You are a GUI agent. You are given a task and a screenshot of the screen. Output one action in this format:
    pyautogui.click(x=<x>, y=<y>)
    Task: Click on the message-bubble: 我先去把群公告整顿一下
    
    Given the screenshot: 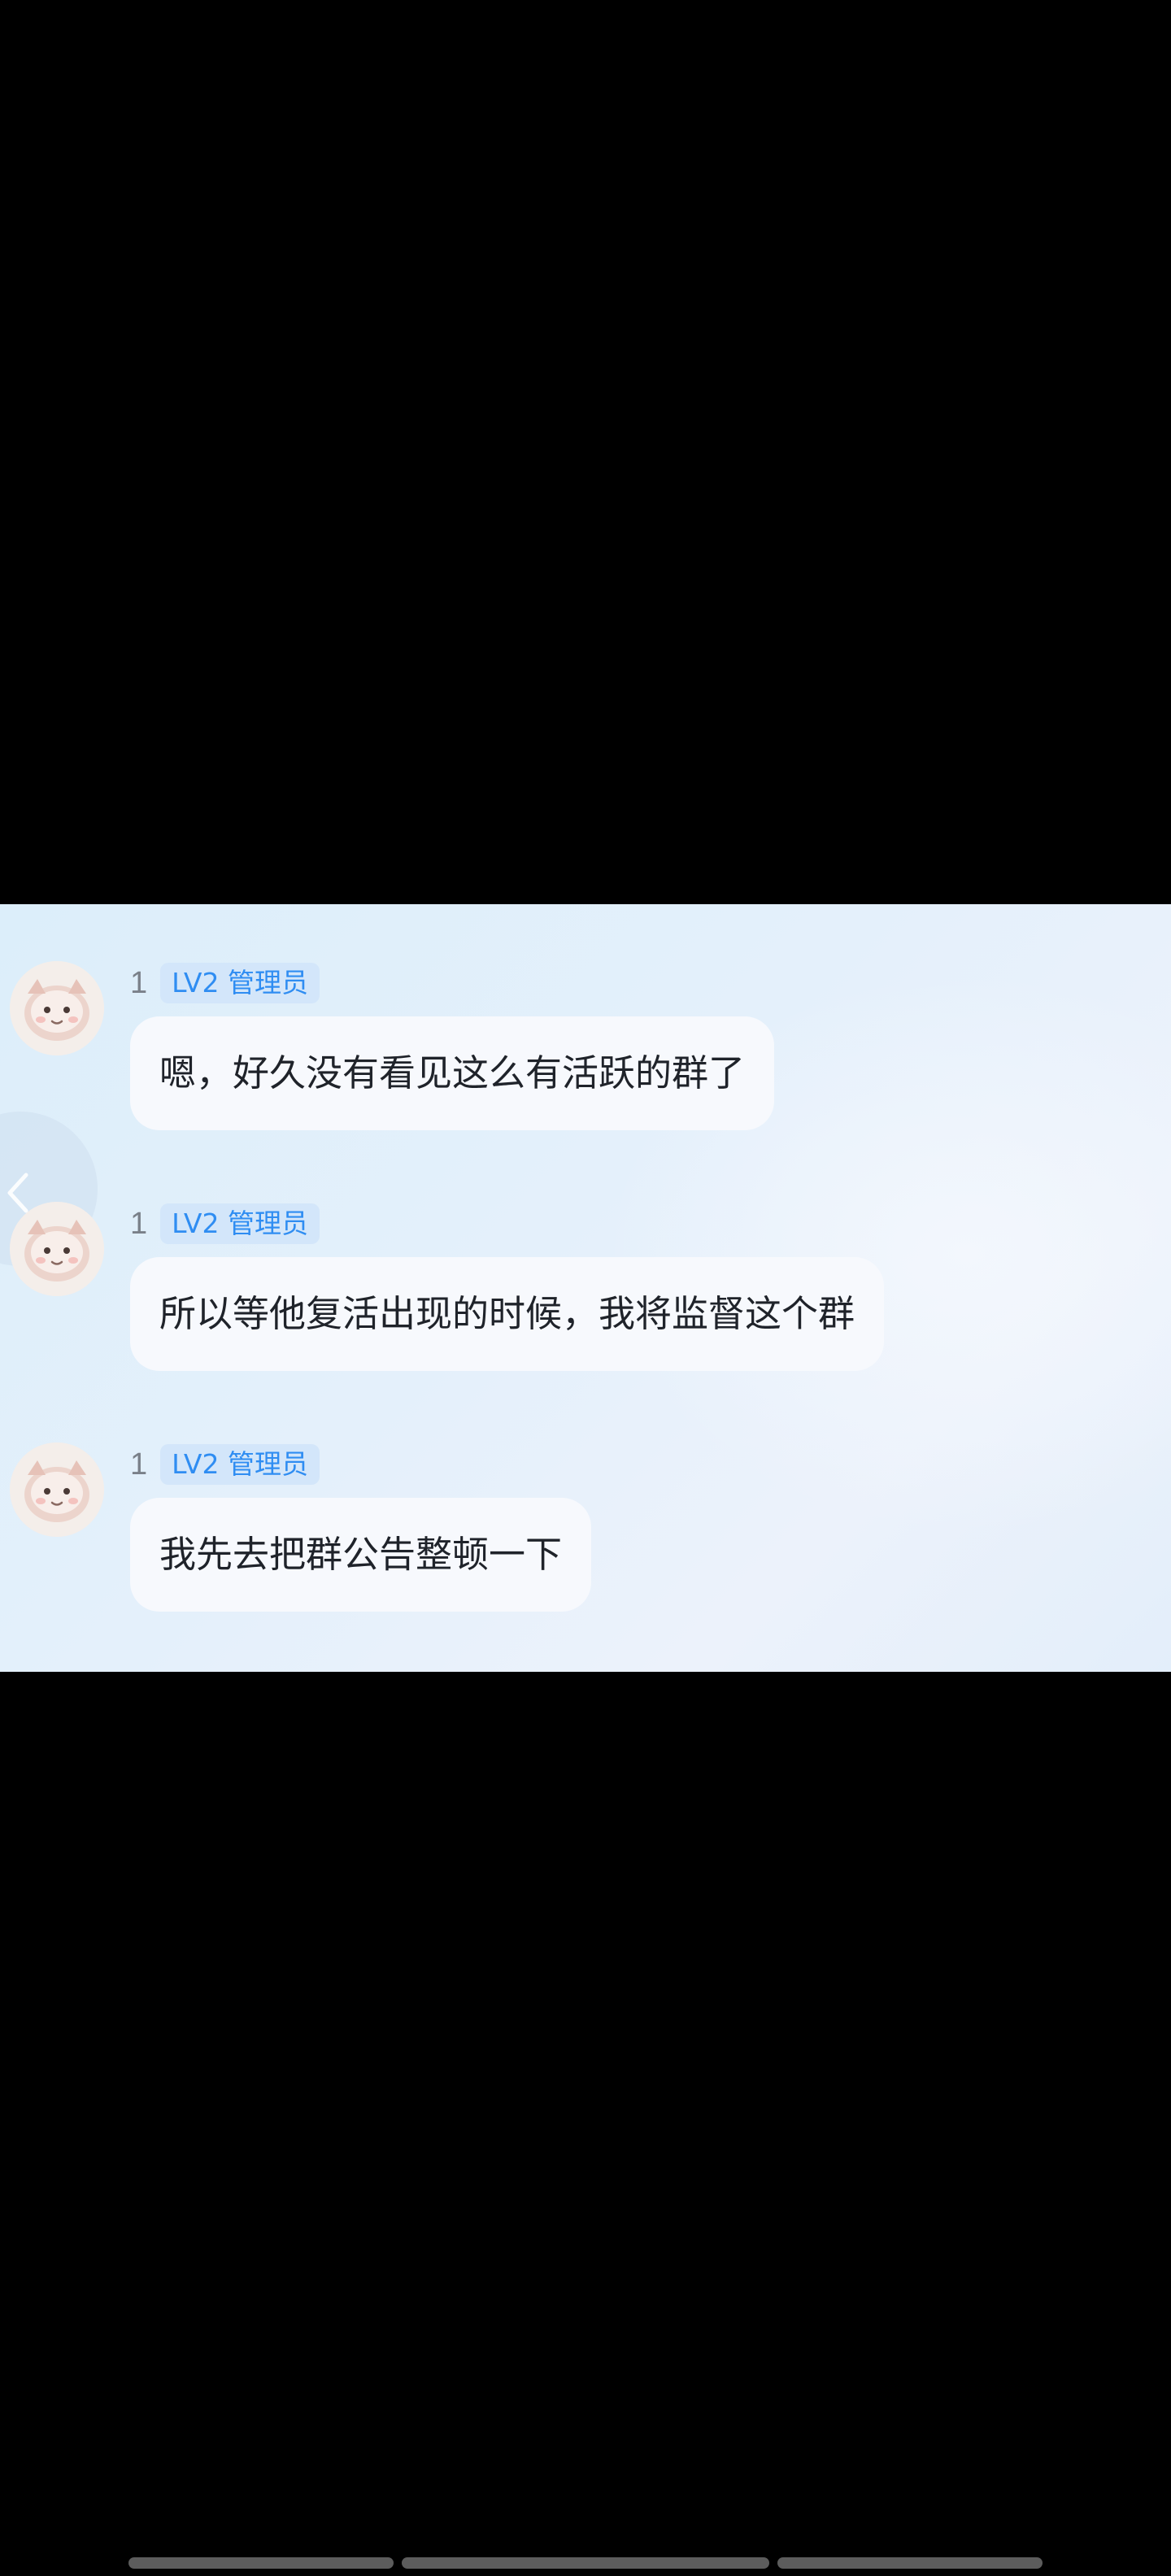 What is the action you would take?
    pyautogui.click(x=361, y=1555)
    